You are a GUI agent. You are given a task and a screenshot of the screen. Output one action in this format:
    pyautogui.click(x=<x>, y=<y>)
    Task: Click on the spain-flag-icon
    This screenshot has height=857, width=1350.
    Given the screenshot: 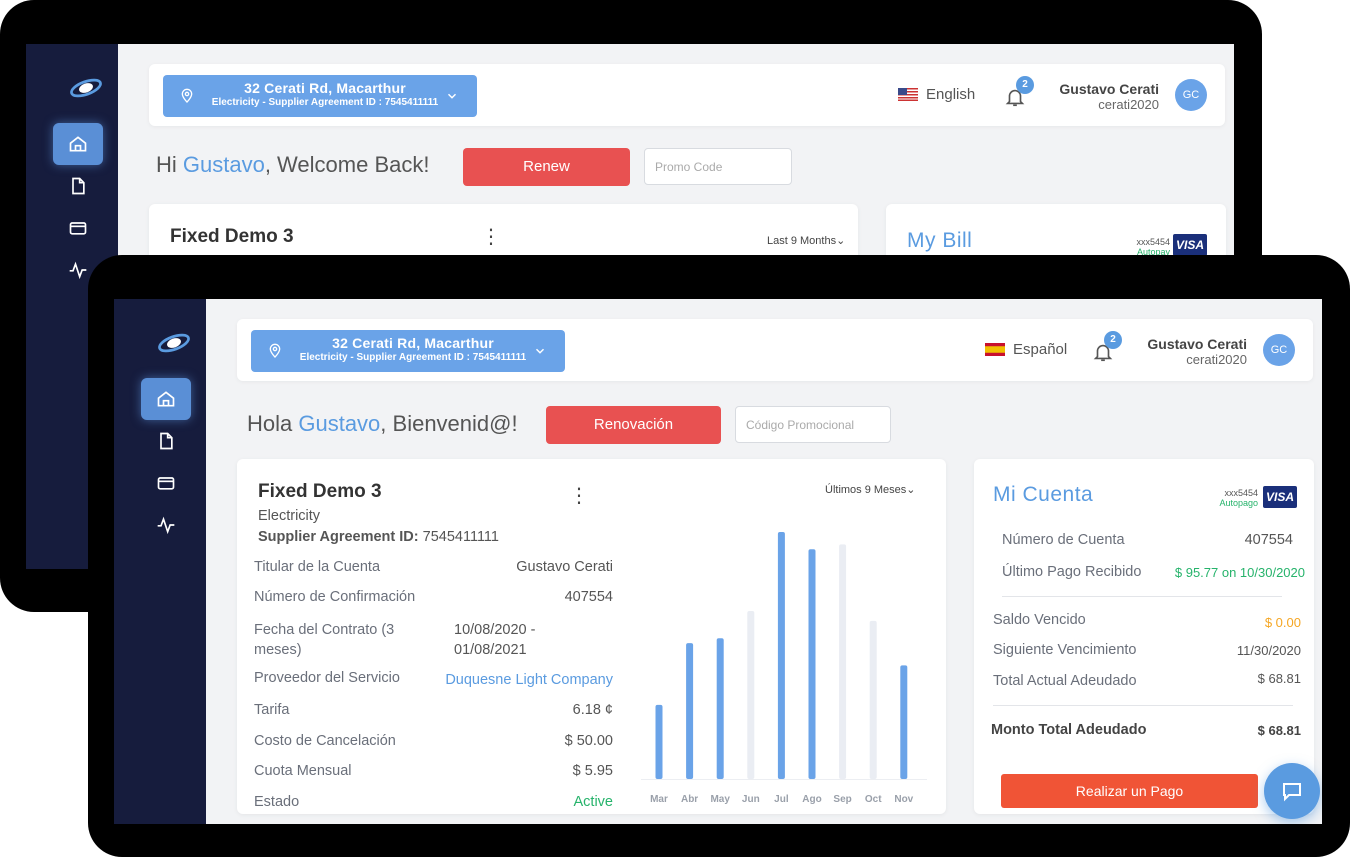 What is the action you would take?
    pyautogui.click(x=995, y=349)
    